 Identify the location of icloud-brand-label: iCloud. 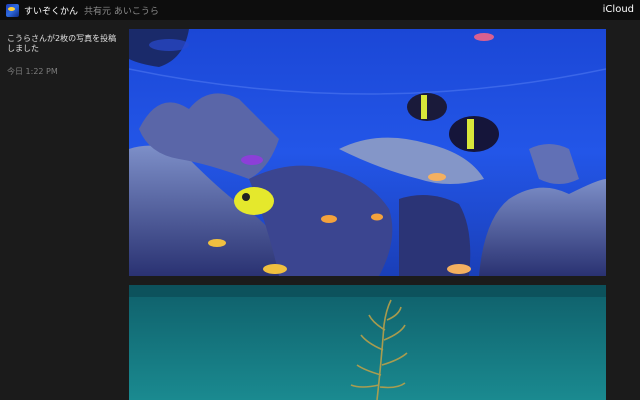
(618, 9).